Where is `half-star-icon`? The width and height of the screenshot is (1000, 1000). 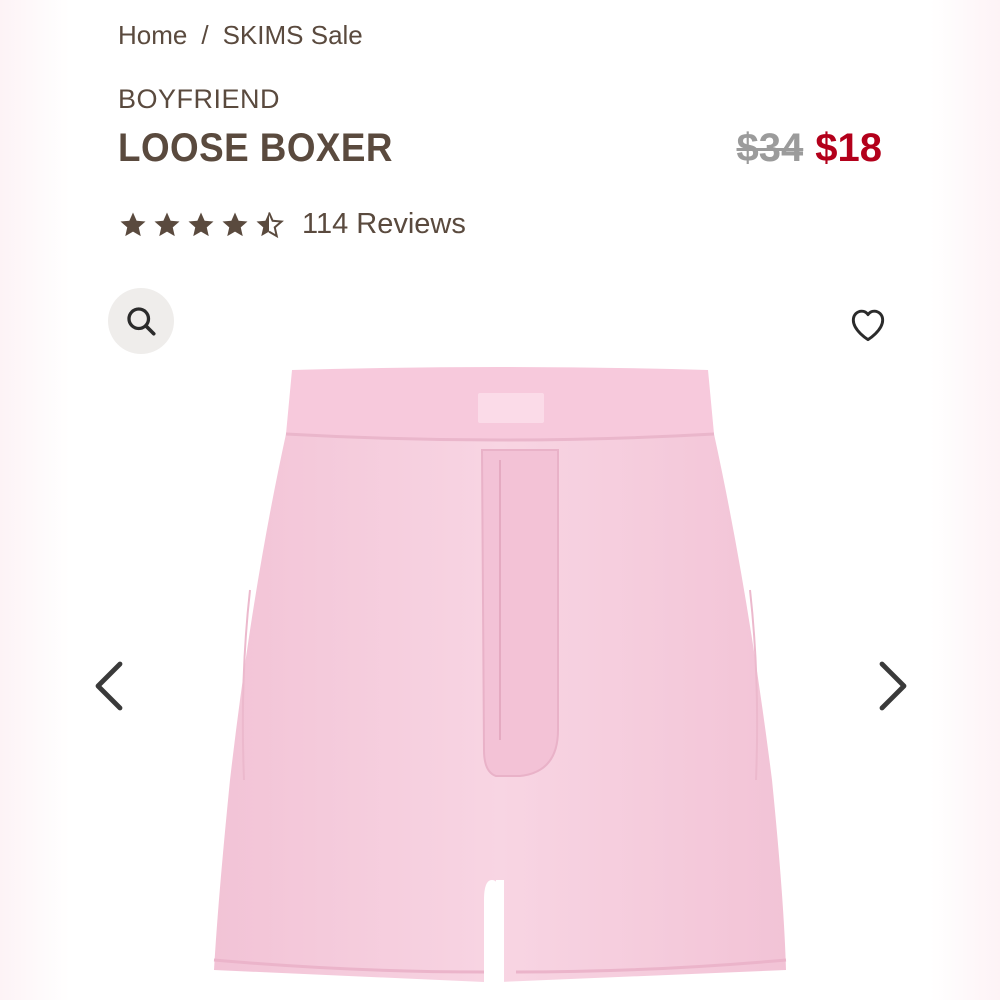 half-star-icon is located at coordinates (270, 224).